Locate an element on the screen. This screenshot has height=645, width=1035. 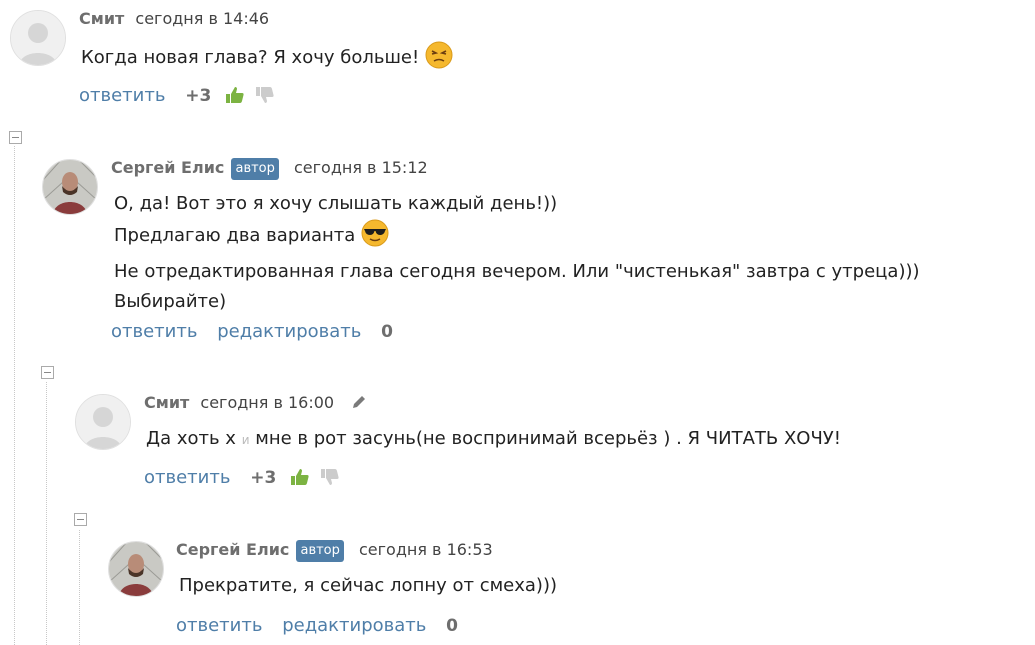
comment-line: Прекратите, я сейчас лопну от смеха))) is located at coordinates (368, 585).